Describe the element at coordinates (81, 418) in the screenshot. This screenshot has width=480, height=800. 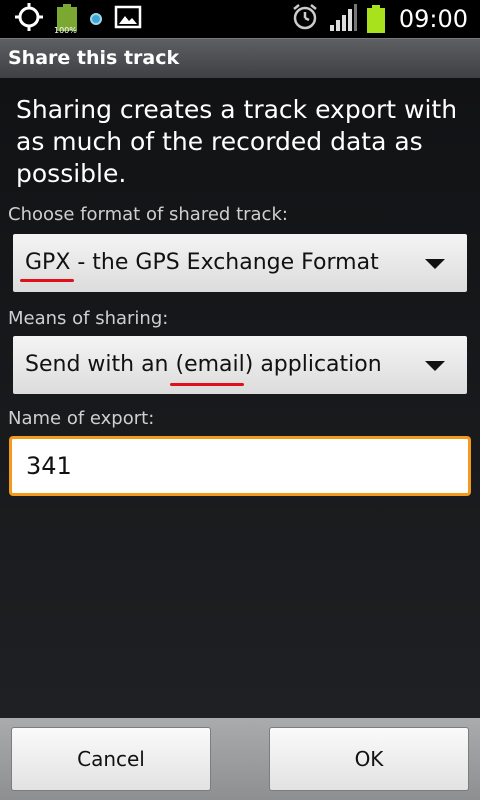
I see `name-label: Name of export:` at that location.